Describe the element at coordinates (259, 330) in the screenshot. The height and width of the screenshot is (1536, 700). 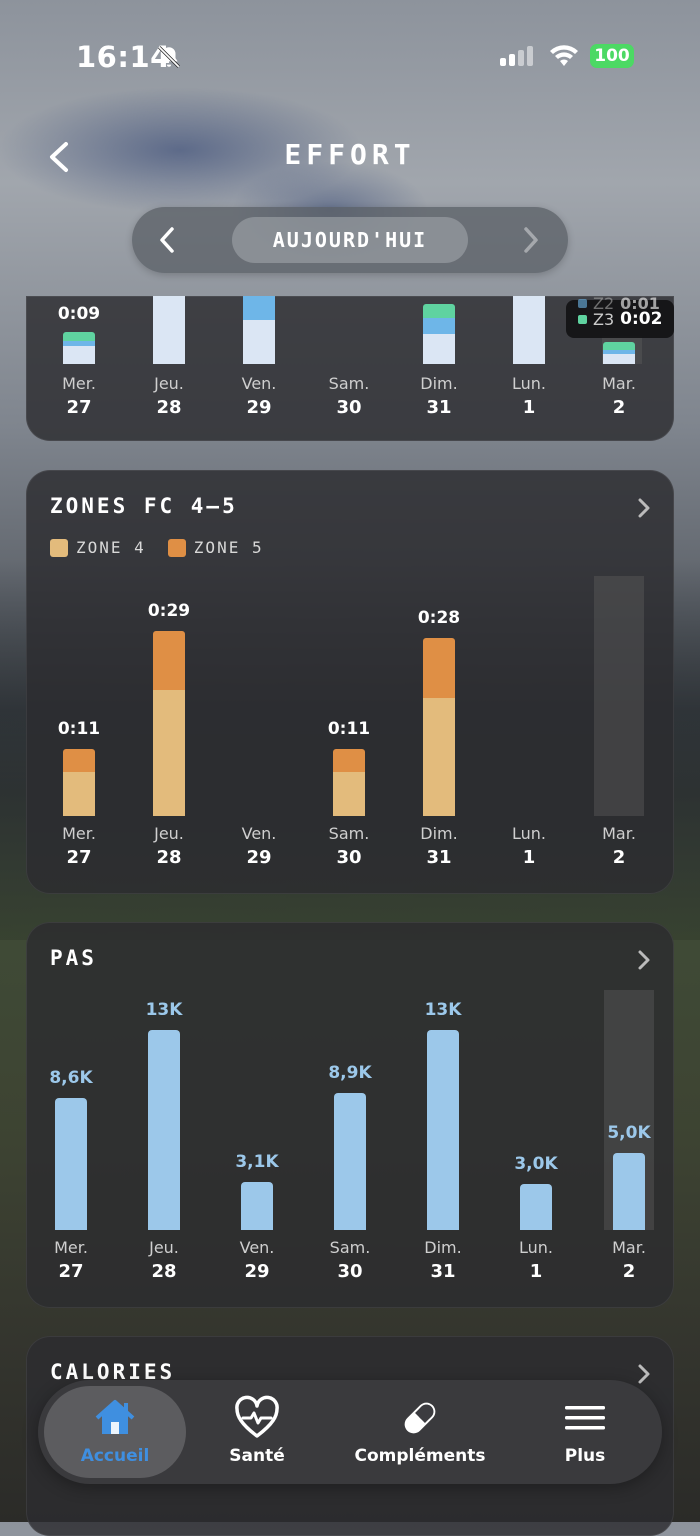
I see `zone-bar-ven` at that location.